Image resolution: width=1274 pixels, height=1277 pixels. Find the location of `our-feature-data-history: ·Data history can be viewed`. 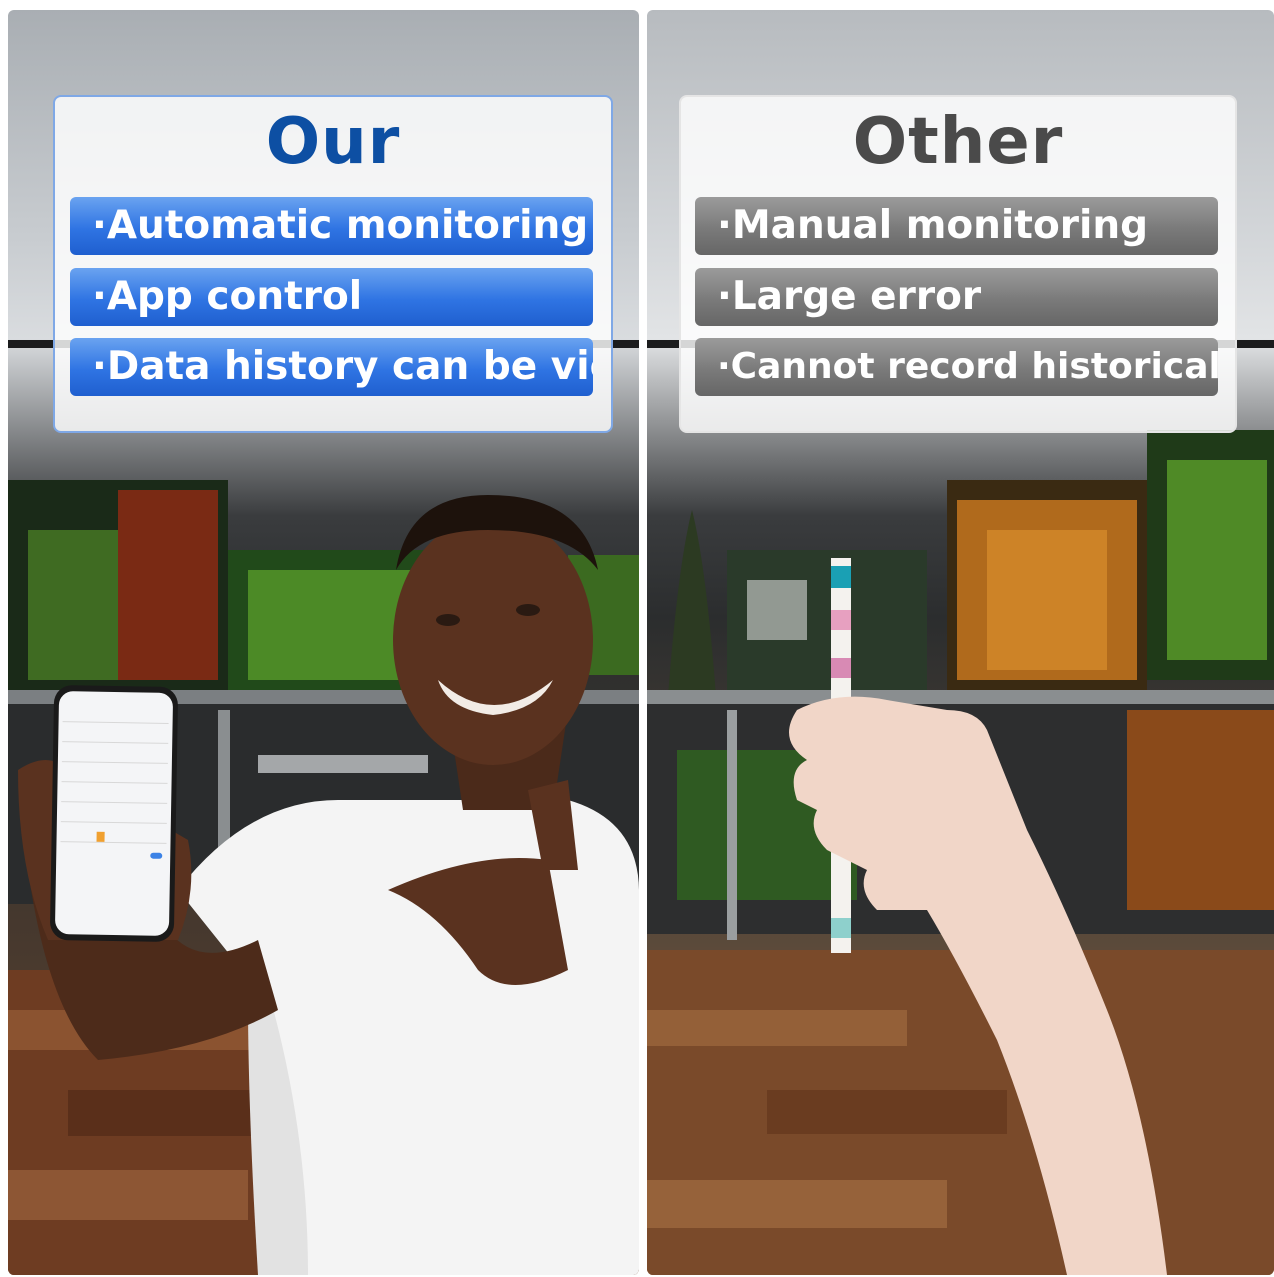

our-feature-data-history: ·Data history can be viewed is located at coordinates (331, 367).